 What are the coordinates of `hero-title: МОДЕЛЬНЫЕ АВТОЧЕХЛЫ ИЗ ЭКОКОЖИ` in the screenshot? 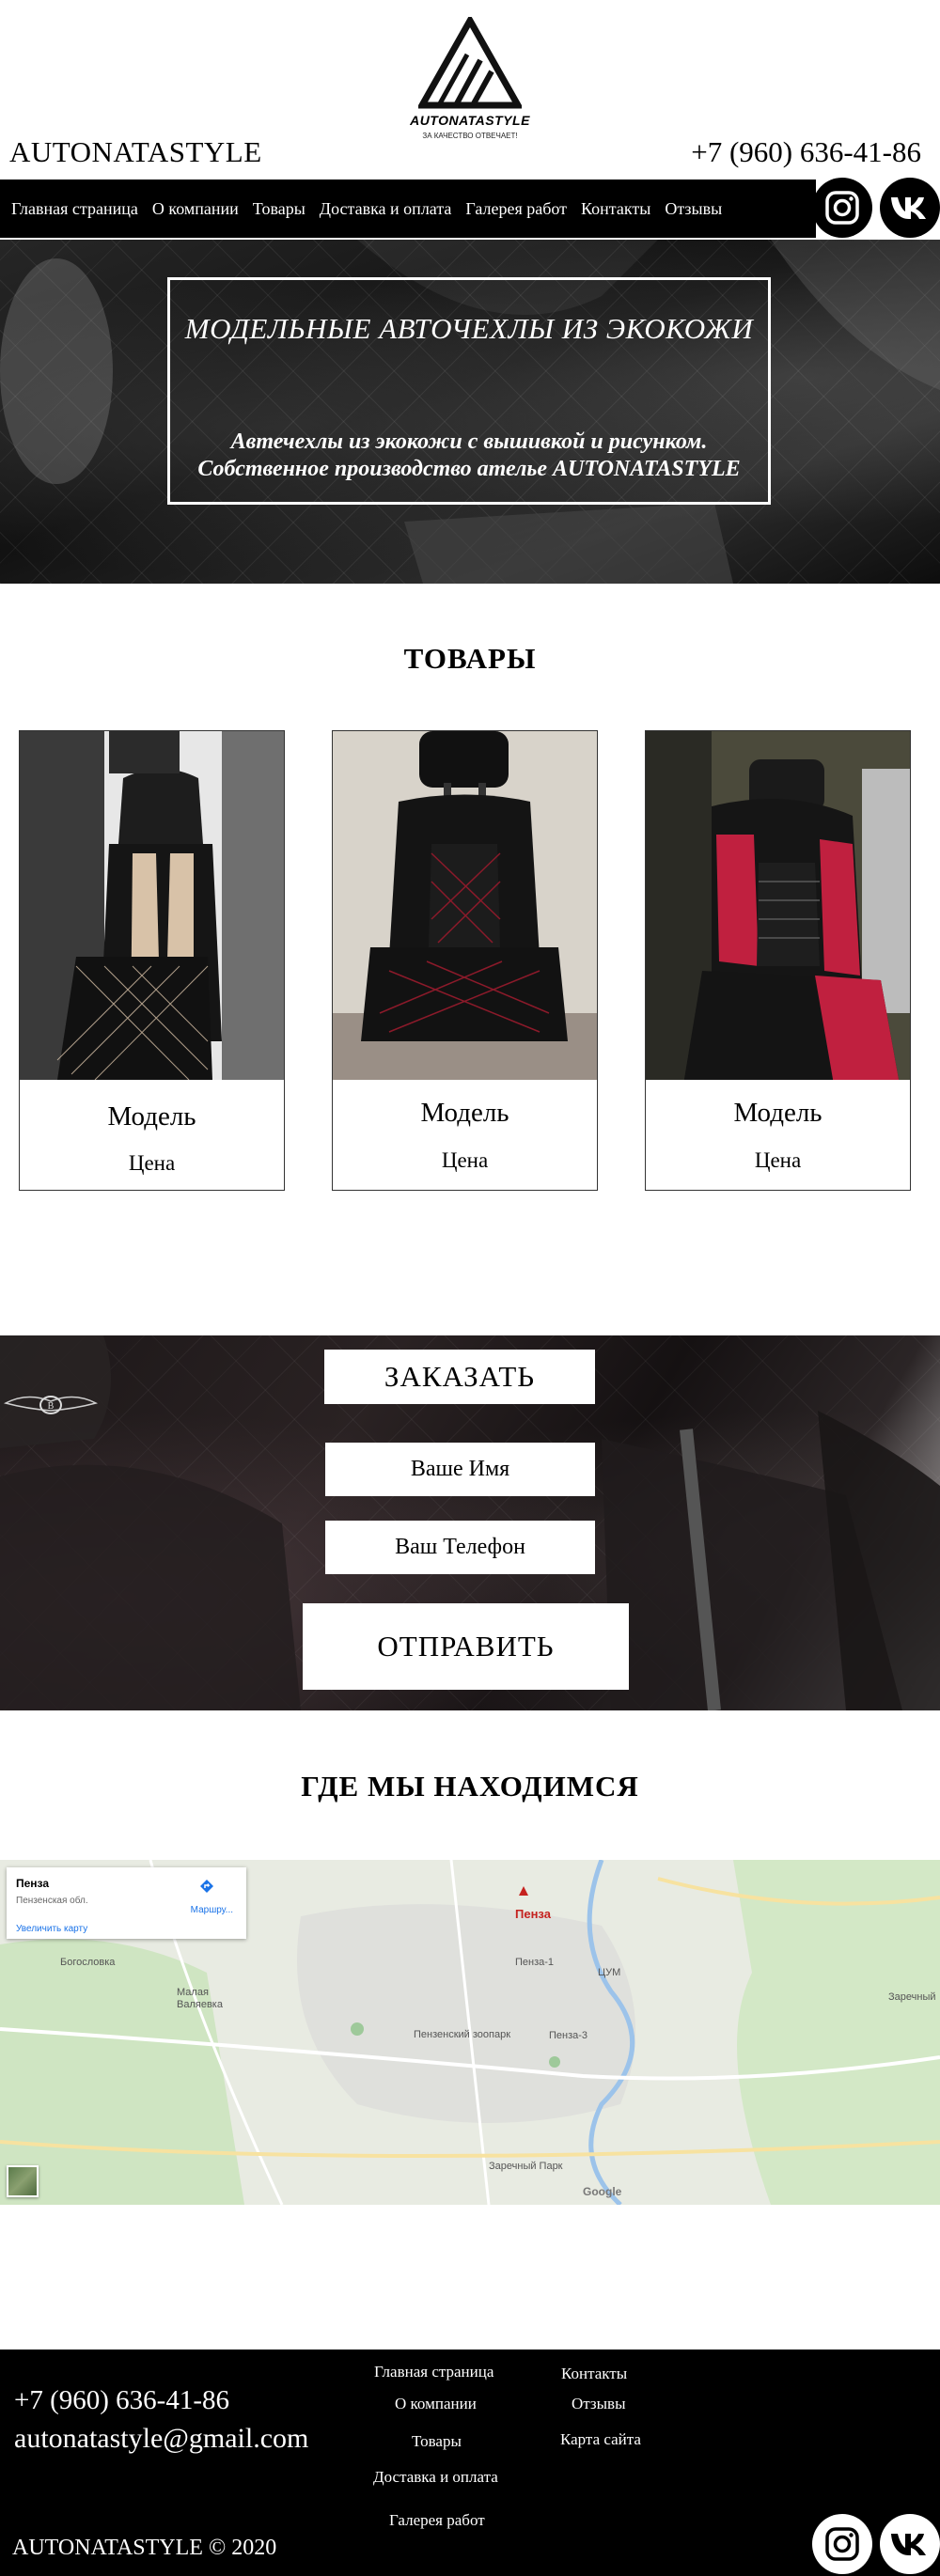 It's located at (469, 329).